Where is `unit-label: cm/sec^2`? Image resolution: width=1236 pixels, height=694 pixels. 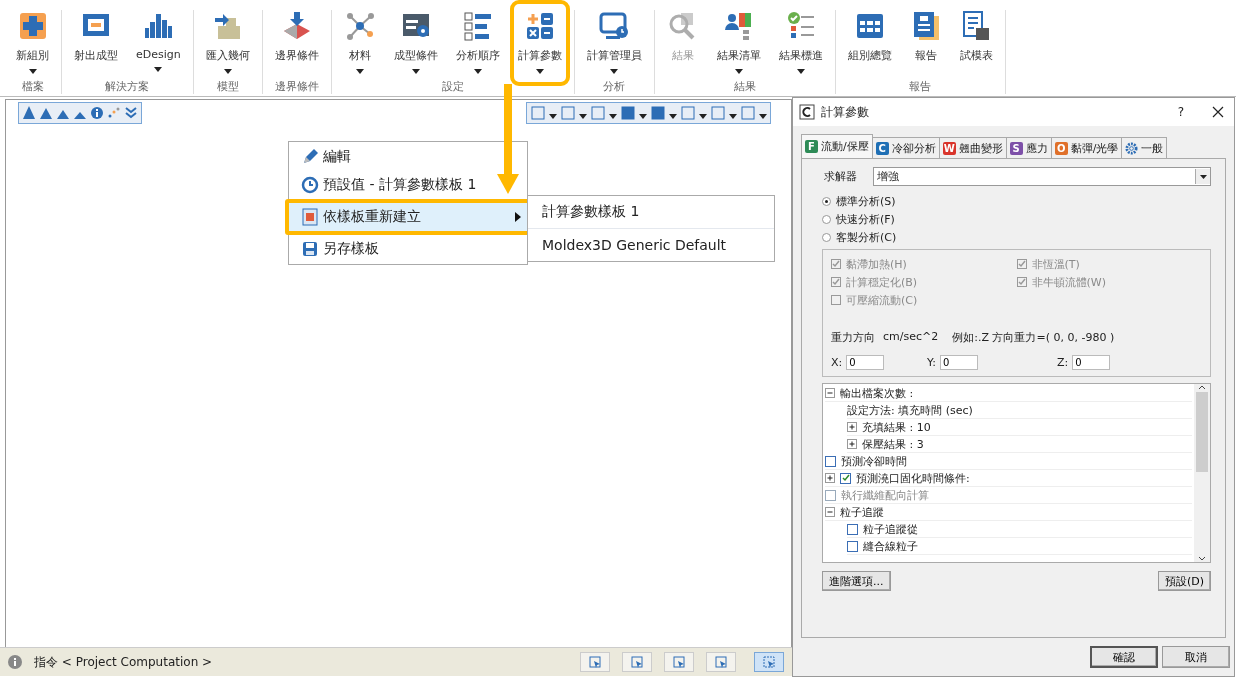 unit-label: cm/sec^2 is located at coordinates (911, 337).